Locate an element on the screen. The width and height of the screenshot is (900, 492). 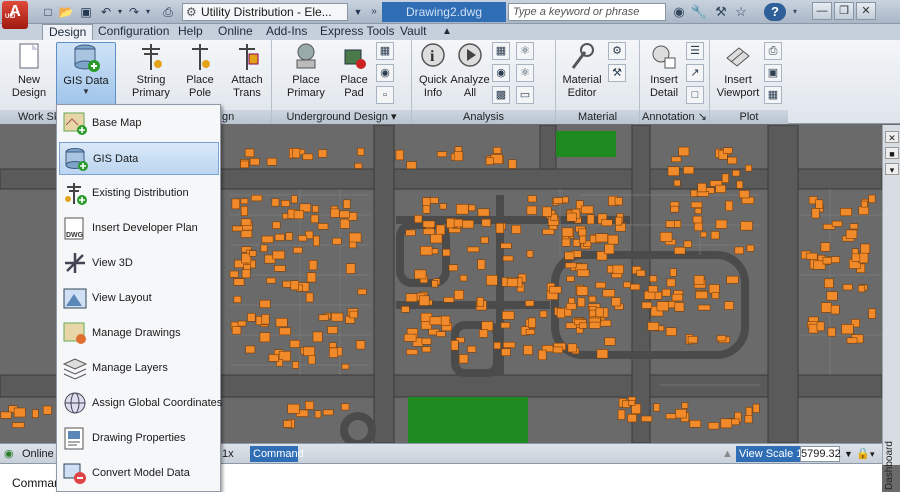
quick-info-button: i Quick Info is located at coordinates (433, 75).